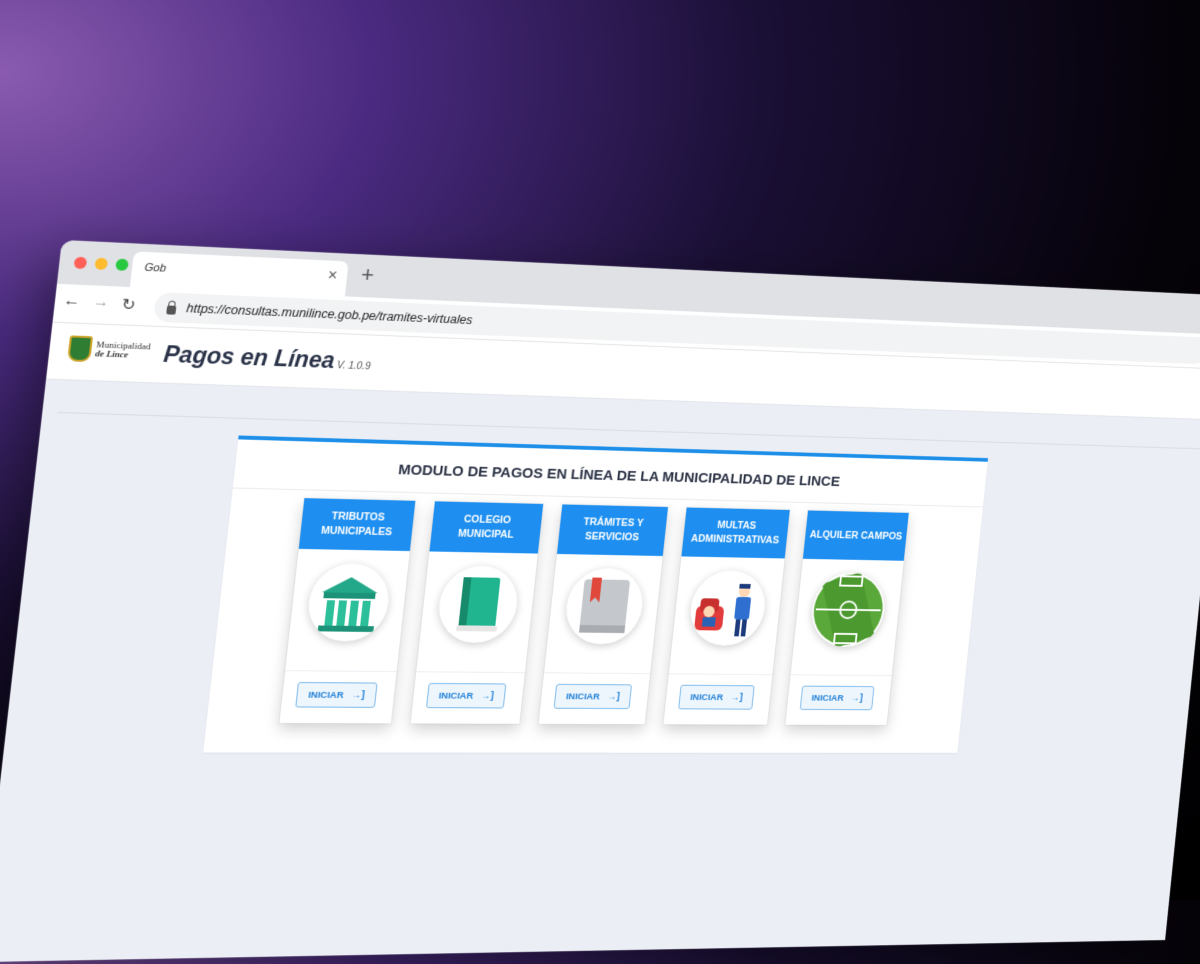  What do you see at coordinates (848, 610) in the screenshot?
I see `soccer-field-icon` at bounding box center [848, 610].